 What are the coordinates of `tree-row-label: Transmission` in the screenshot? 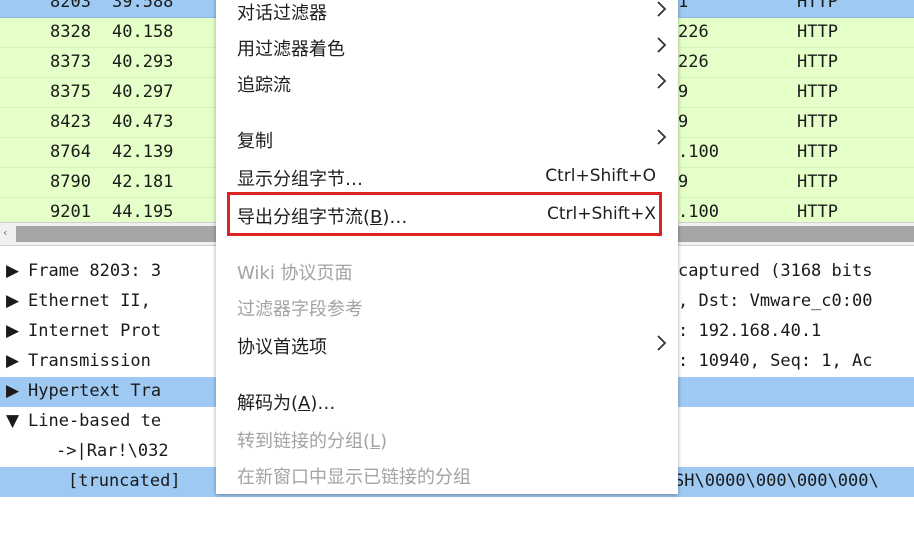 It's located at (89, 361).